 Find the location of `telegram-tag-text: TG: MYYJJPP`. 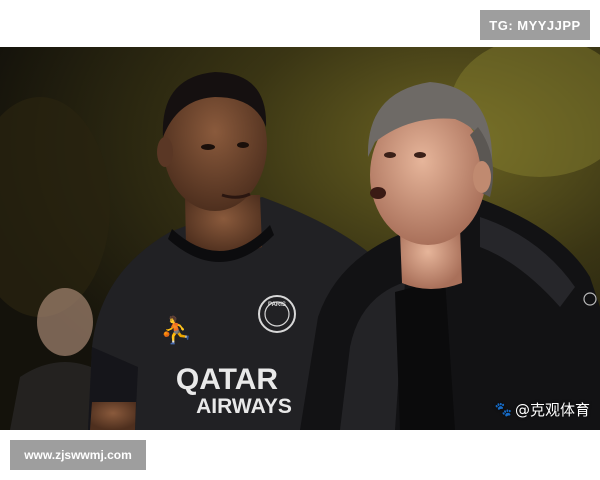

telegram-tag-text: TG: MYYJJPP is located at coordinates (535, 25).